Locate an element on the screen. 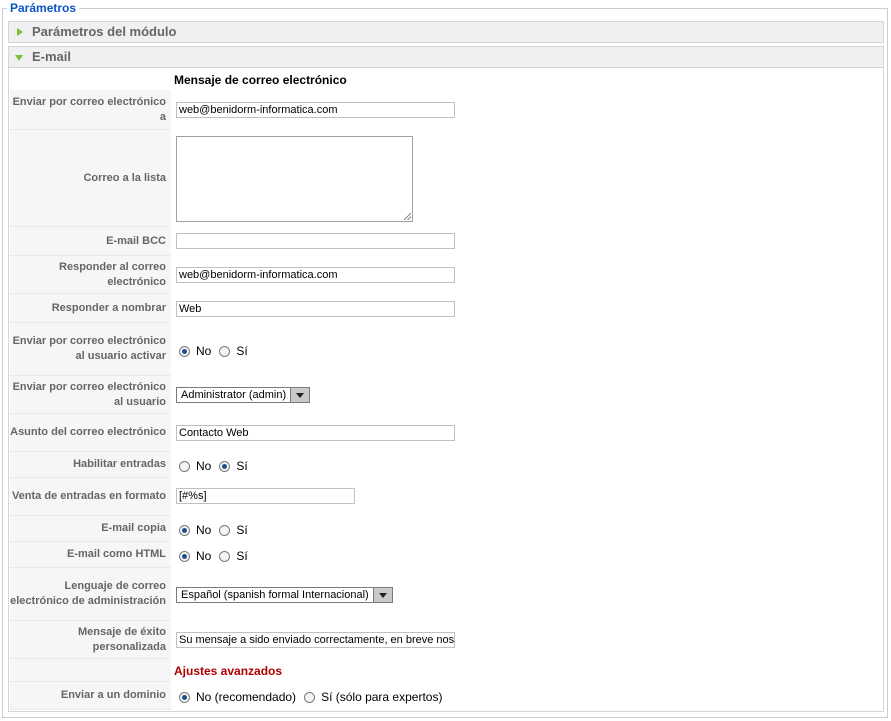 This screenshot has height=721, width=891. email-copy-yes-label: Sí is located at coordinates (241, 530).